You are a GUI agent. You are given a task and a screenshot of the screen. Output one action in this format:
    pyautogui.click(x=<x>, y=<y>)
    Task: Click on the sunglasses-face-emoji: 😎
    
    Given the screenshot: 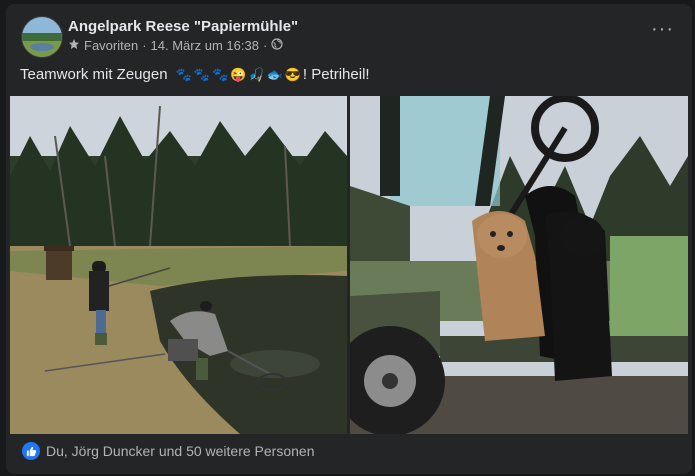 What is the action you would take?
    pyautogui.click(x=292, y=74)
    